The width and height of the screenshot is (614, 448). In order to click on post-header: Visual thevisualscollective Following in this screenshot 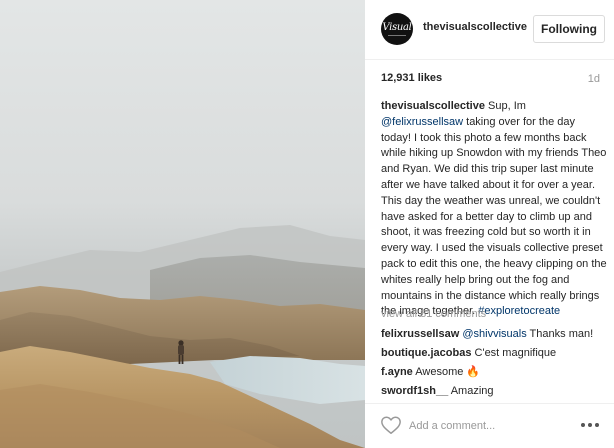, I will do `click(489, 30)`.